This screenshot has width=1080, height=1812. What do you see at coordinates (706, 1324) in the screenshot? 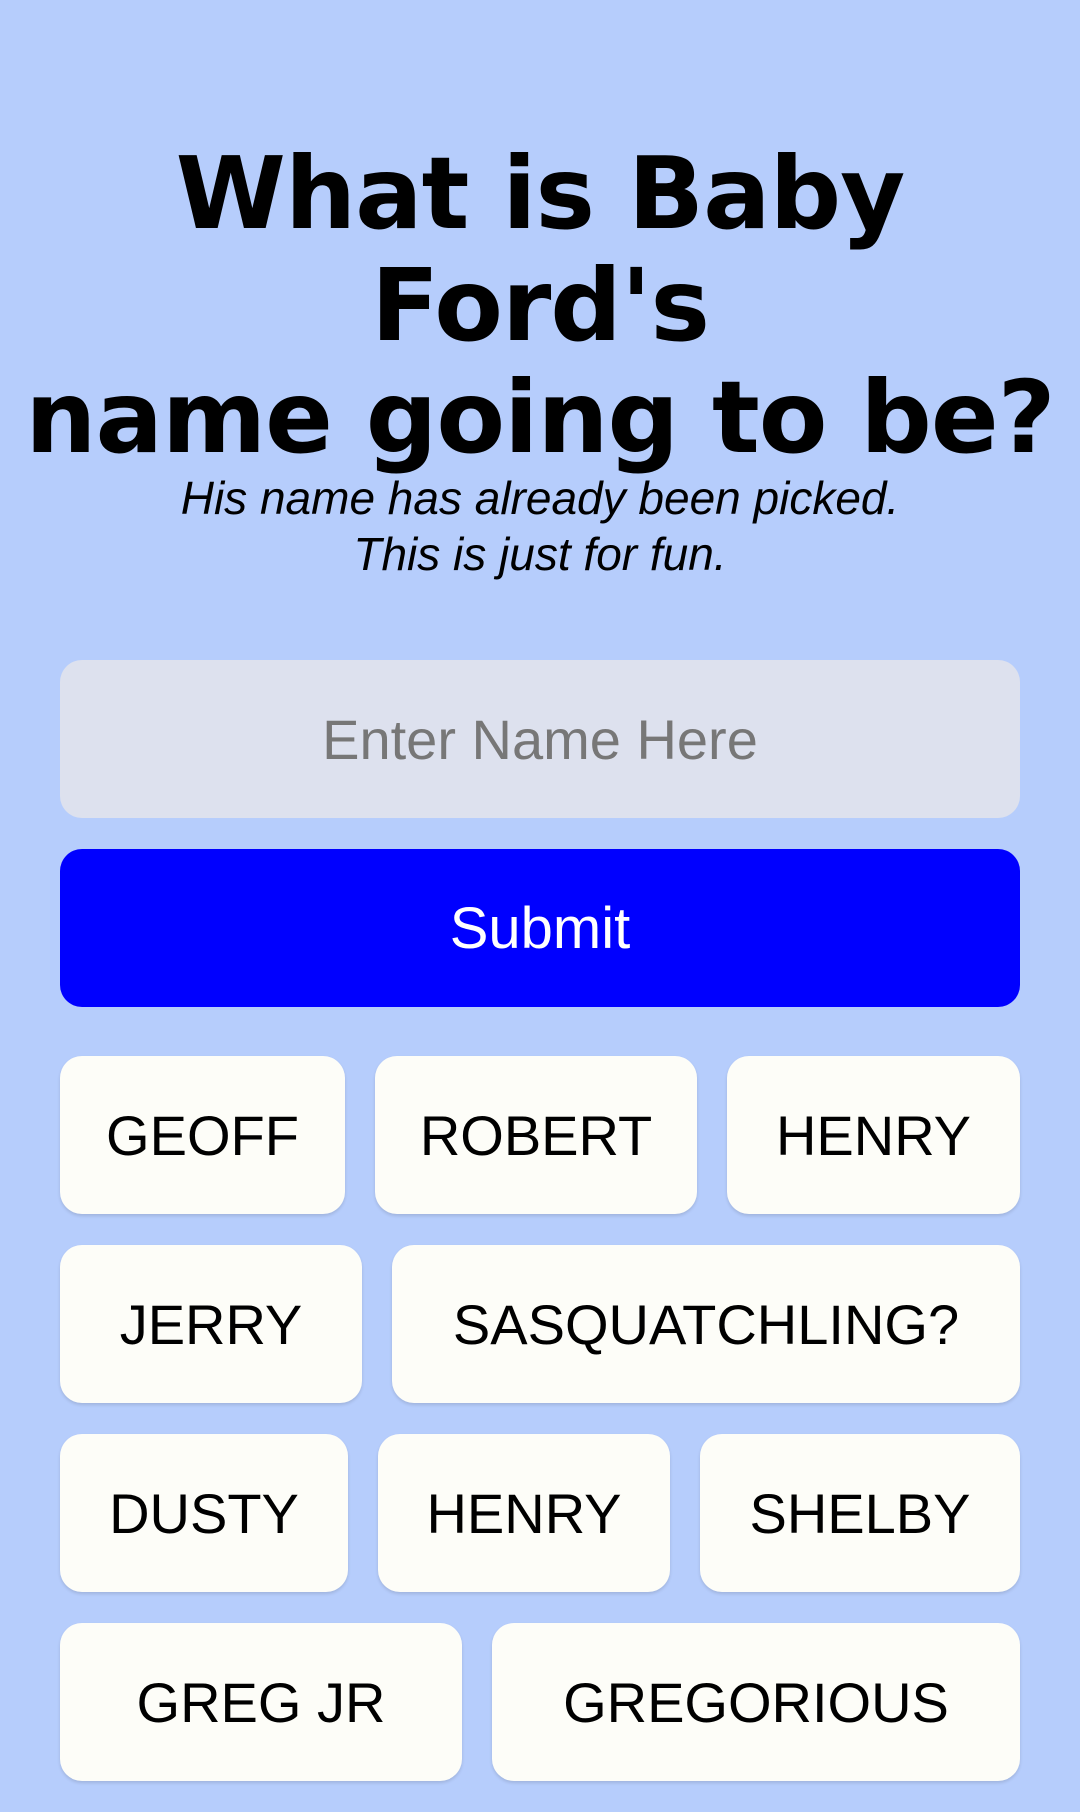
I see `name-chip: SASQUATCHLING?` at bounding box center [706, 1324].